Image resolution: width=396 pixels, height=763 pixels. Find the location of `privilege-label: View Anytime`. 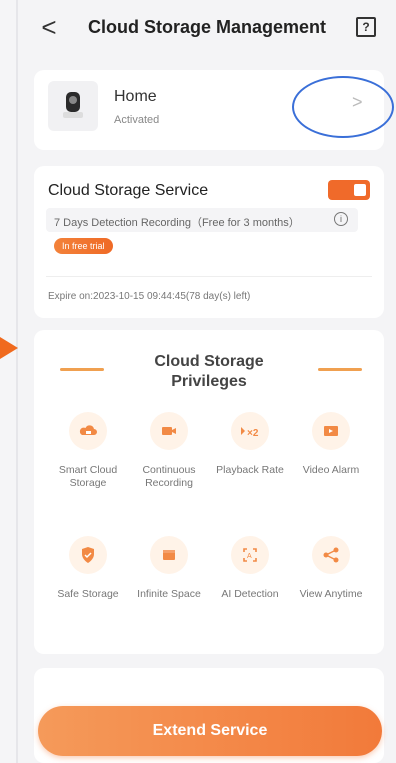

privilege-label: View Anytime is located at coordinates (331, 594).